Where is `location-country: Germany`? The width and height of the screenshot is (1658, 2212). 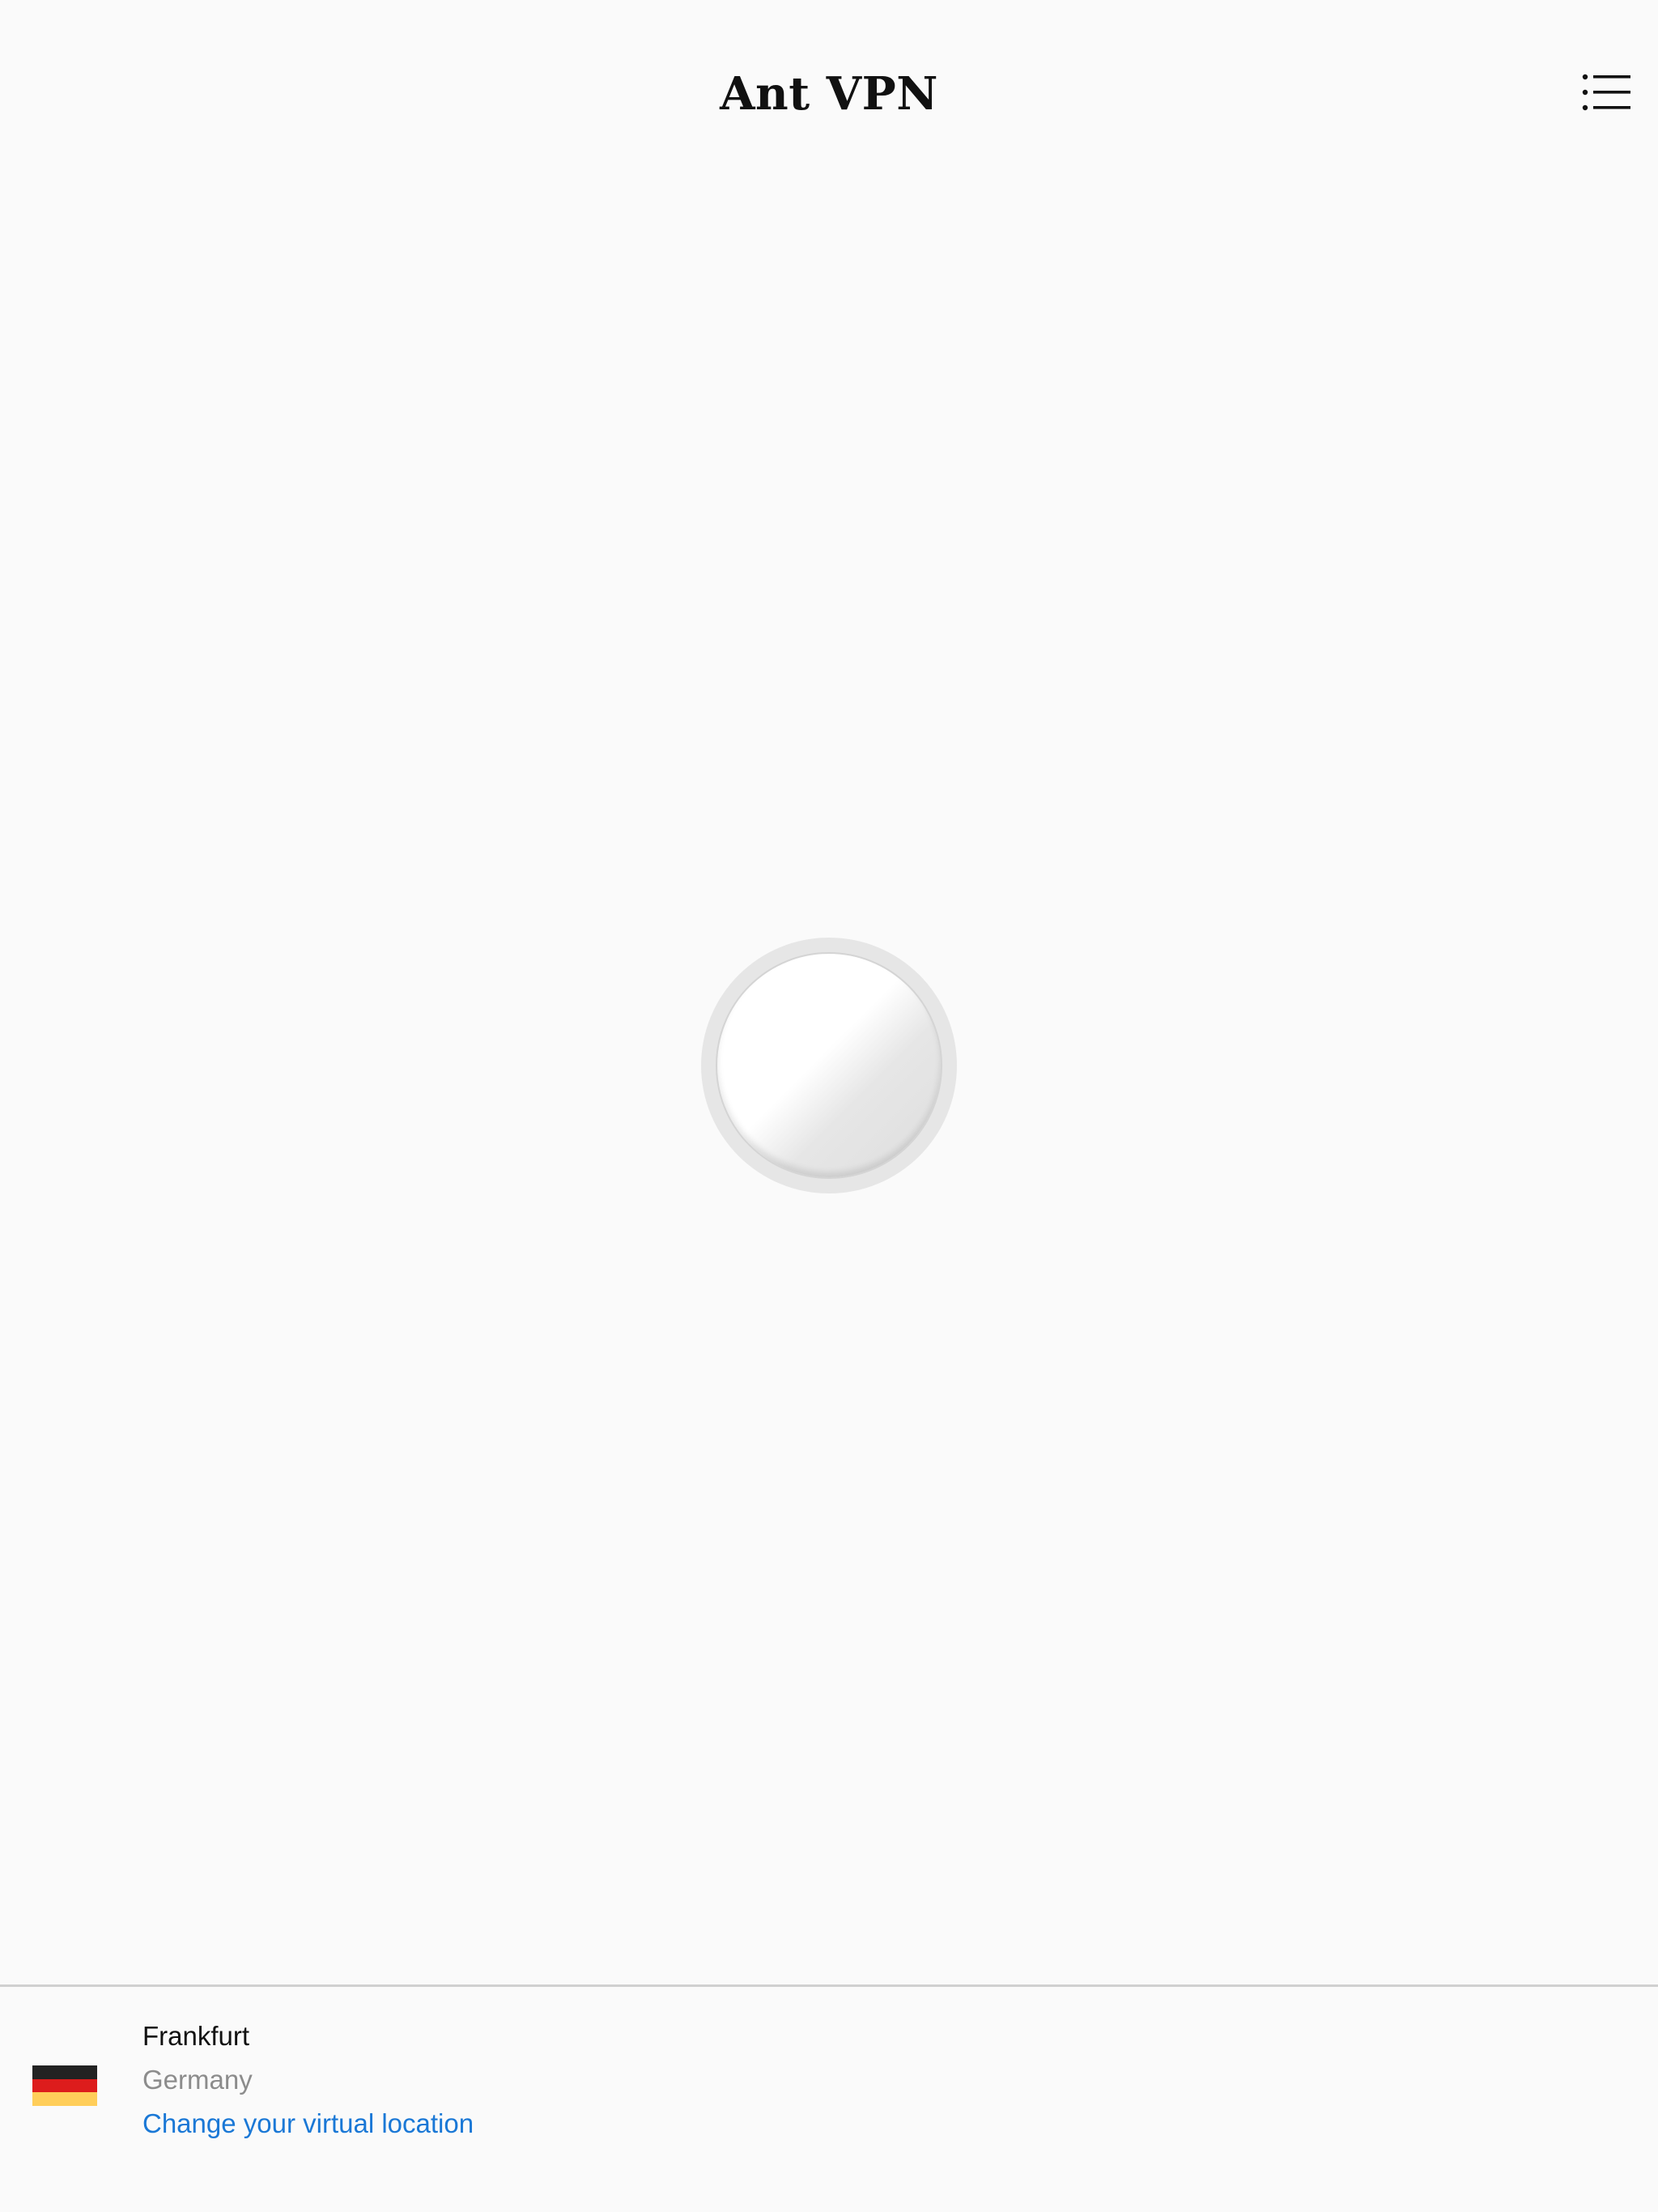 location-country: Germany is located at coordinates (197, 2080).